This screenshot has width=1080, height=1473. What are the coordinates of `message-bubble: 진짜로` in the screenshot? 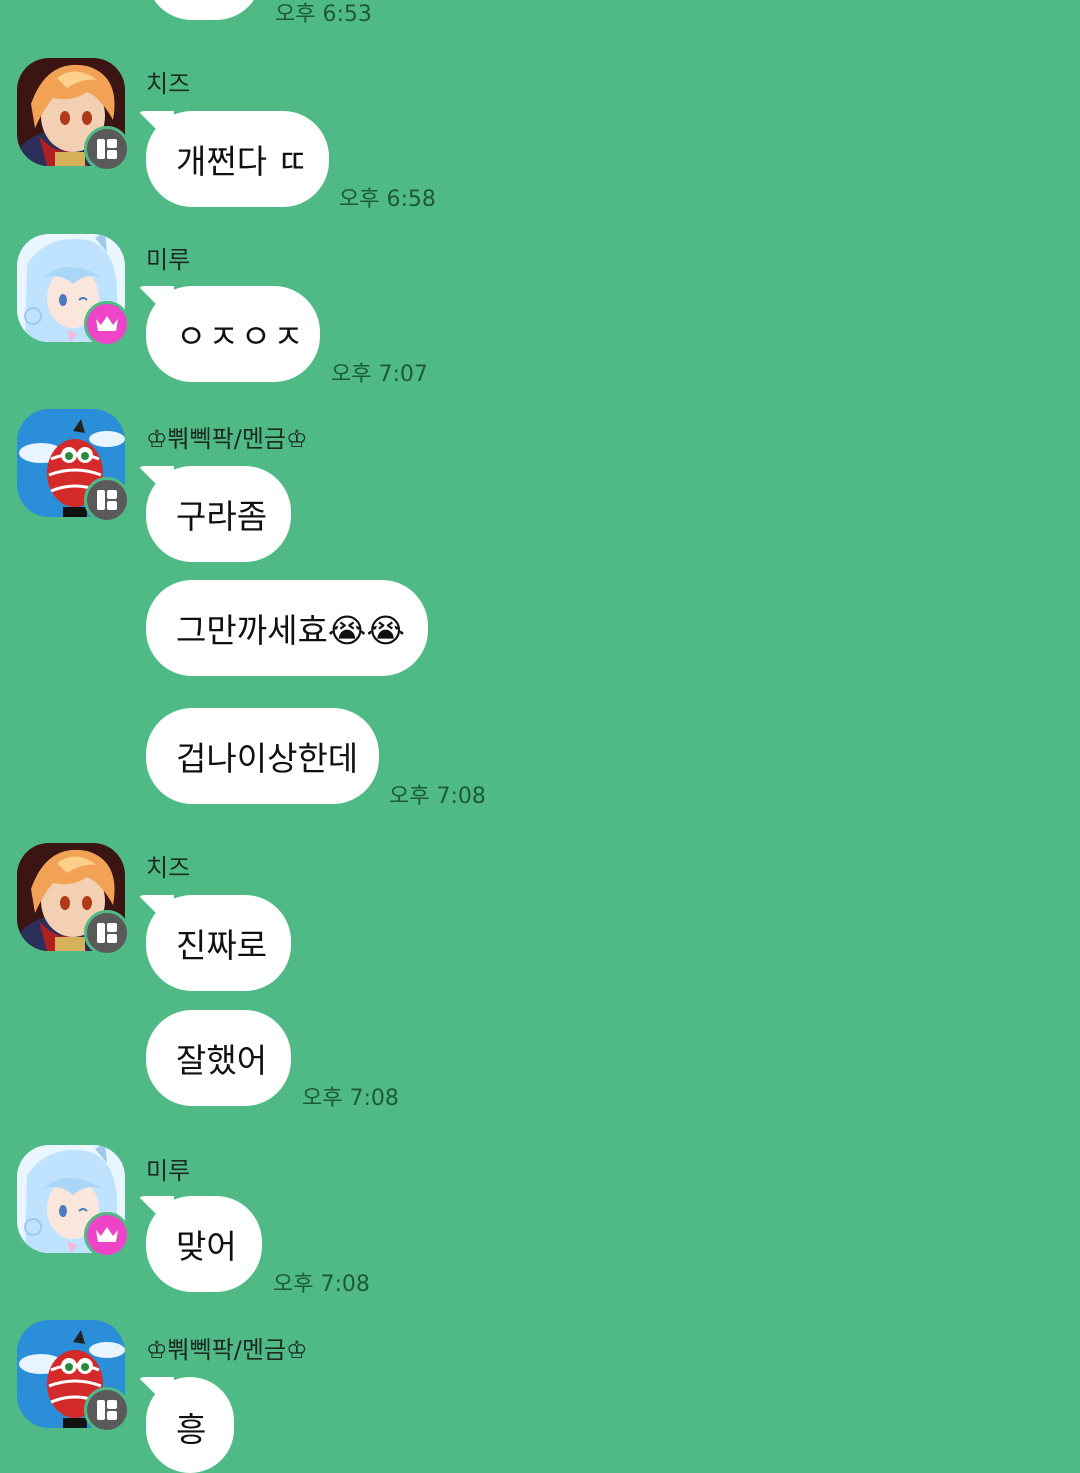 It's located at (218, 943).